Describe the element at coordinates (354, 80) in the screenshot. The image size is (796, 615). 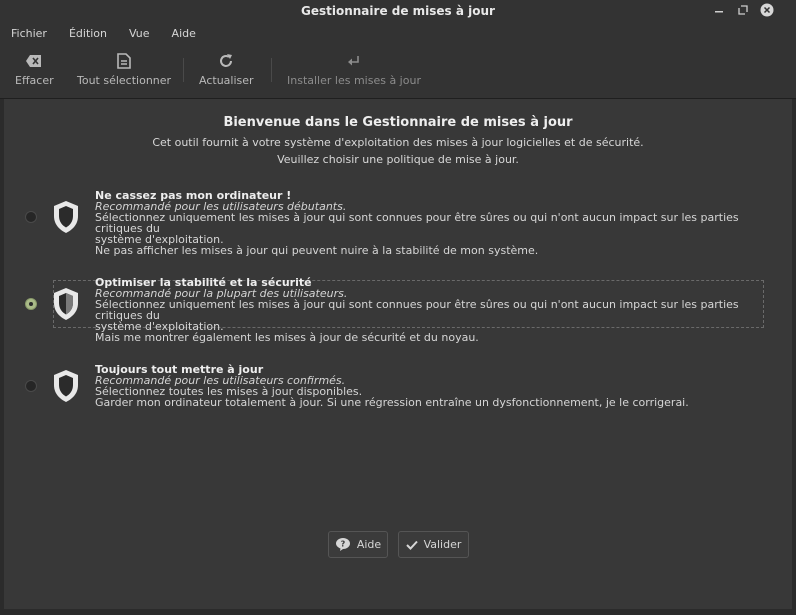
I see `install-label: Installer les mises à jour` at that location.